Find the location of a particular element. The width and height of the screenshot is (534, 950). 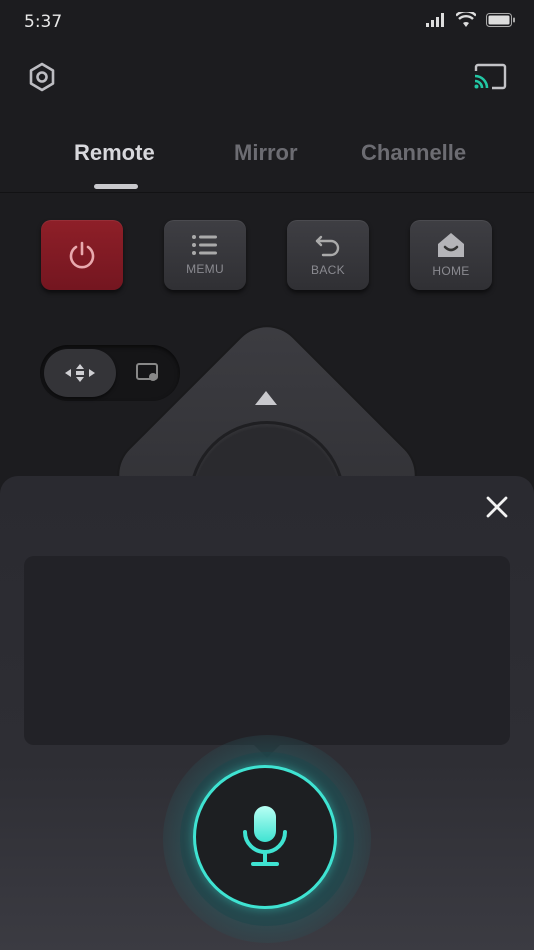

dpad-up-button is located at coordinates (266, 400).